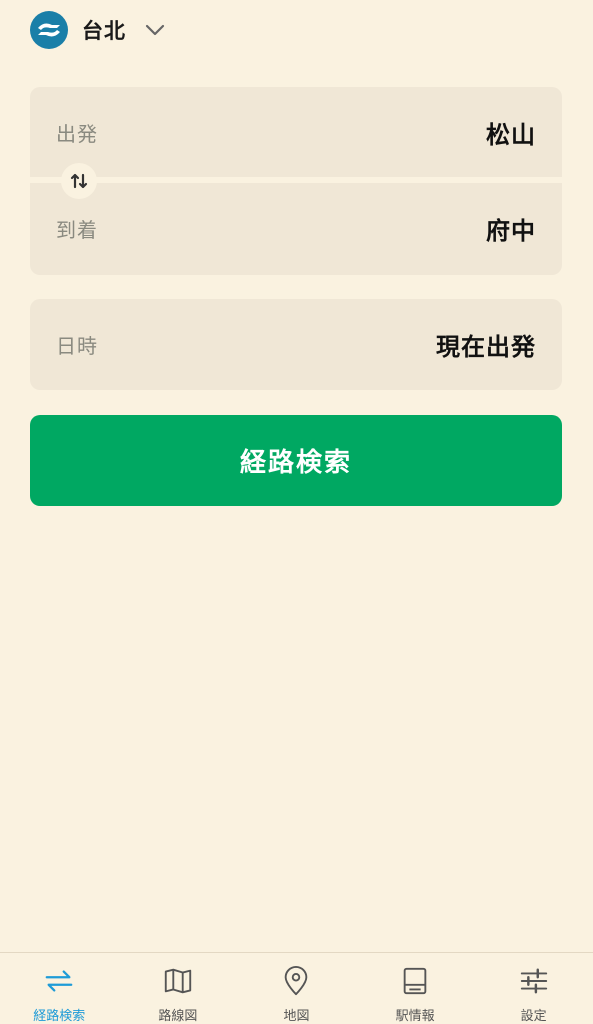 The width and height of the screenshot is (593, 1024). What do you see at coordinates (415, 1016) in the screenshot?
I see `nav-label: 駅情報` at bounding box center [415, 1016].